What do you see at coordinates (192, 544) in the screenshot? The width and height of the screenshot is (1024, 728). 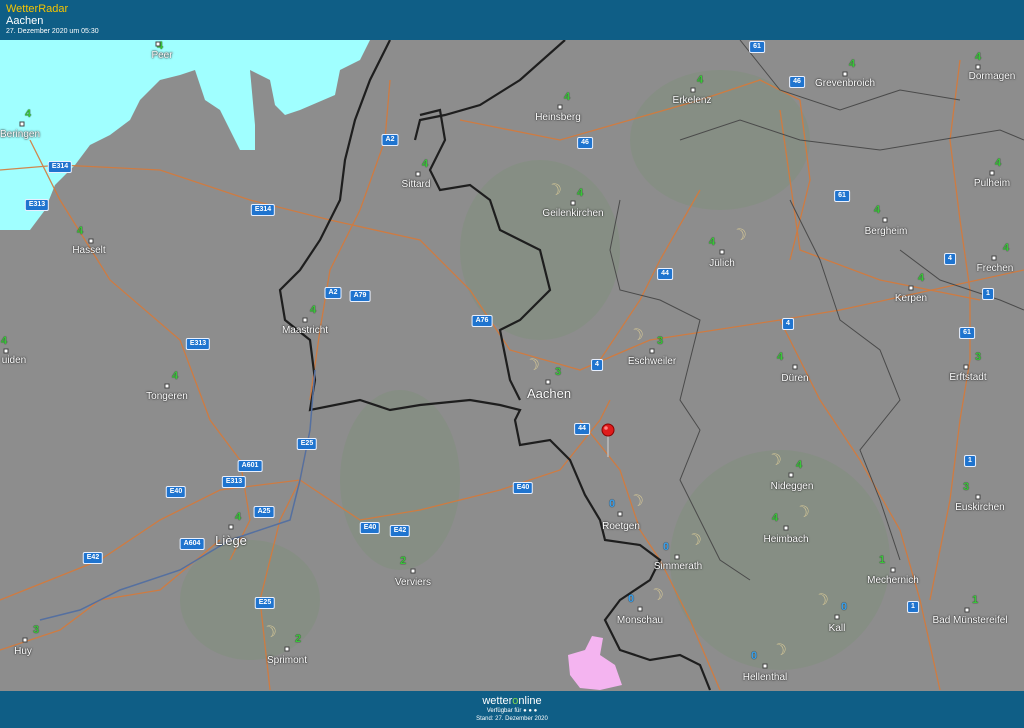 I see `road-shield: A604` at bounding box center [192, 544].